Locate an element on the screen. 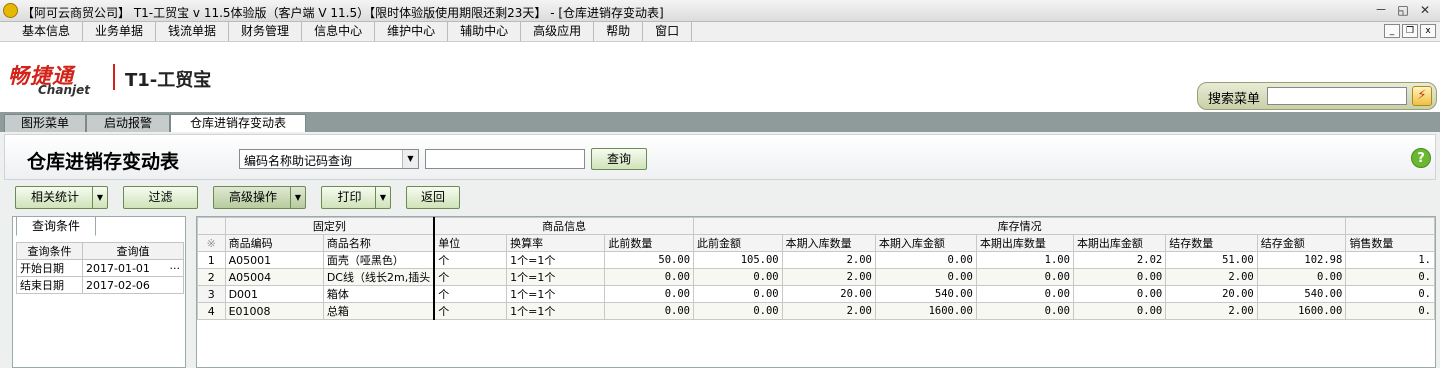  close-button: ✕ is located at coordinates (1425, 10).